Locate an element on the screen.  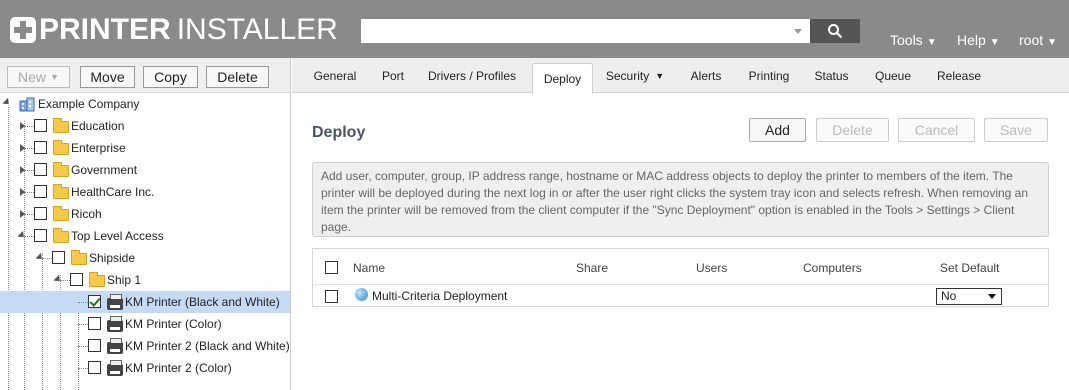
tab-alerts: Alerts is located at coordinates (706, 75).